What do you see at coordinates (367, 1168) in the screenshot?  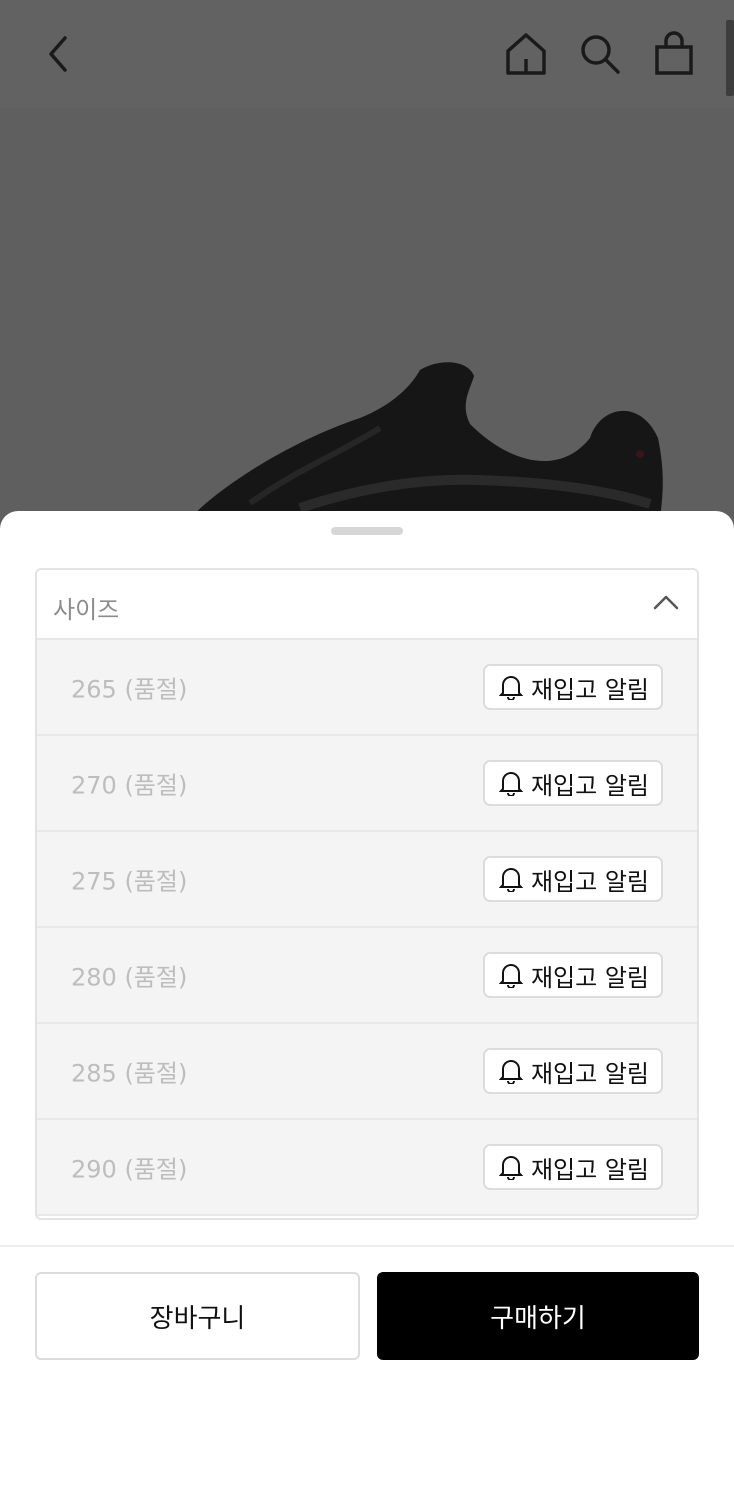 I see `size-option-290: 290 (품절) 재입고 알림` at bounding box center [367, 1168].